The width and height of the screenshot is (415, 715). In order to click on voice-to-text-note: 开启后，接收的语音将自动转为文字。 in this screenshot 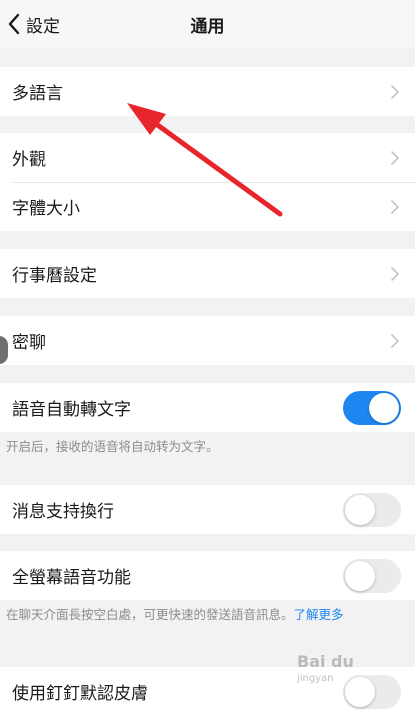, I will do `click(206, 447)`.